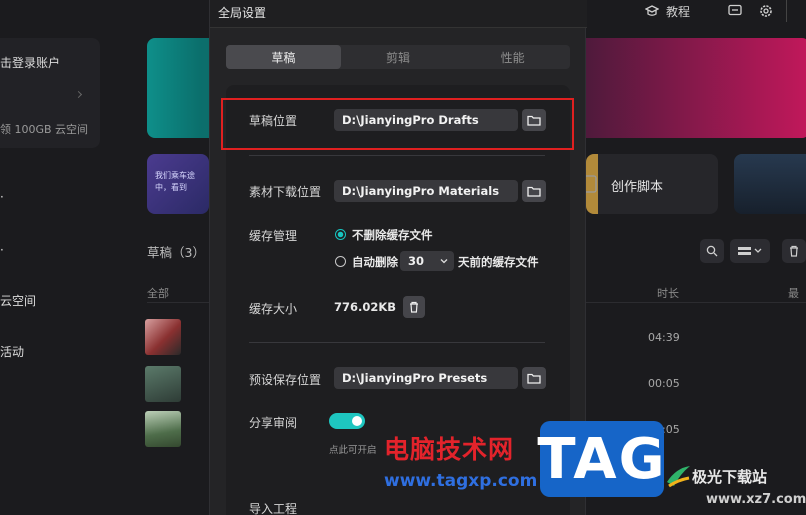  I want to click on search-button, so click(712, 251).